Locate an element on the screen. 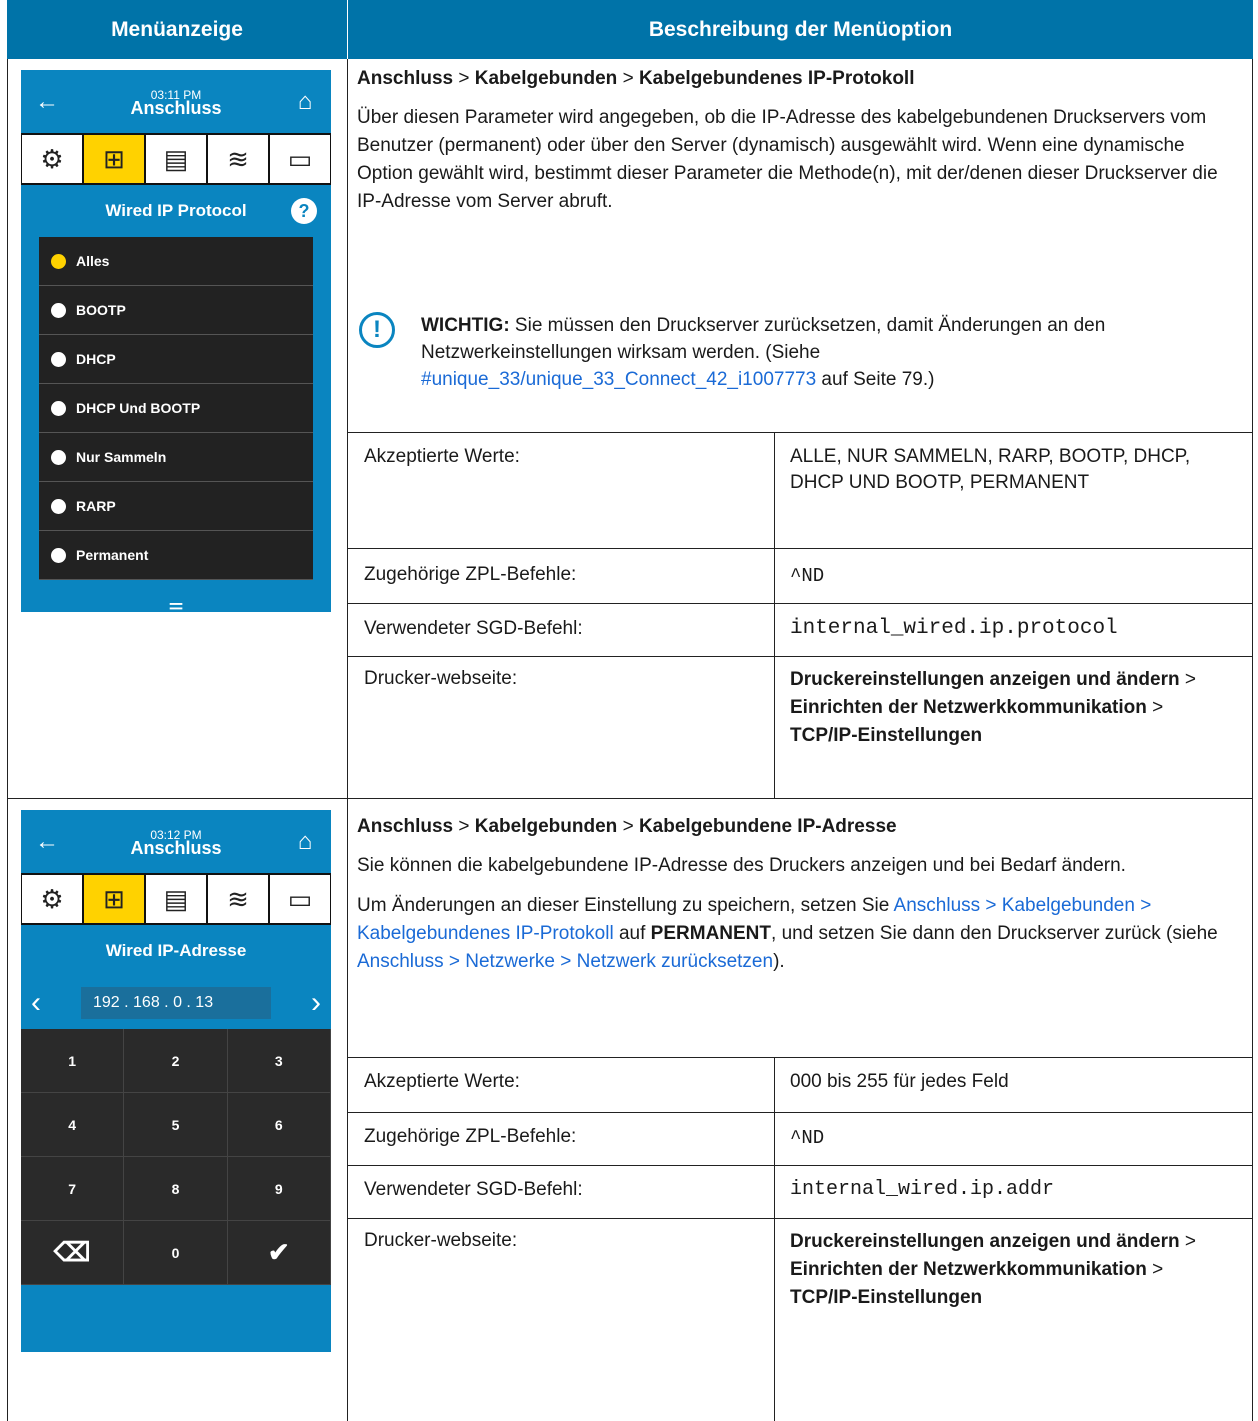 The height and width of the screenshot is (1421, 1258). path-part: Kabelgebundene IP-Adresse is located at coordinates (767, 826).